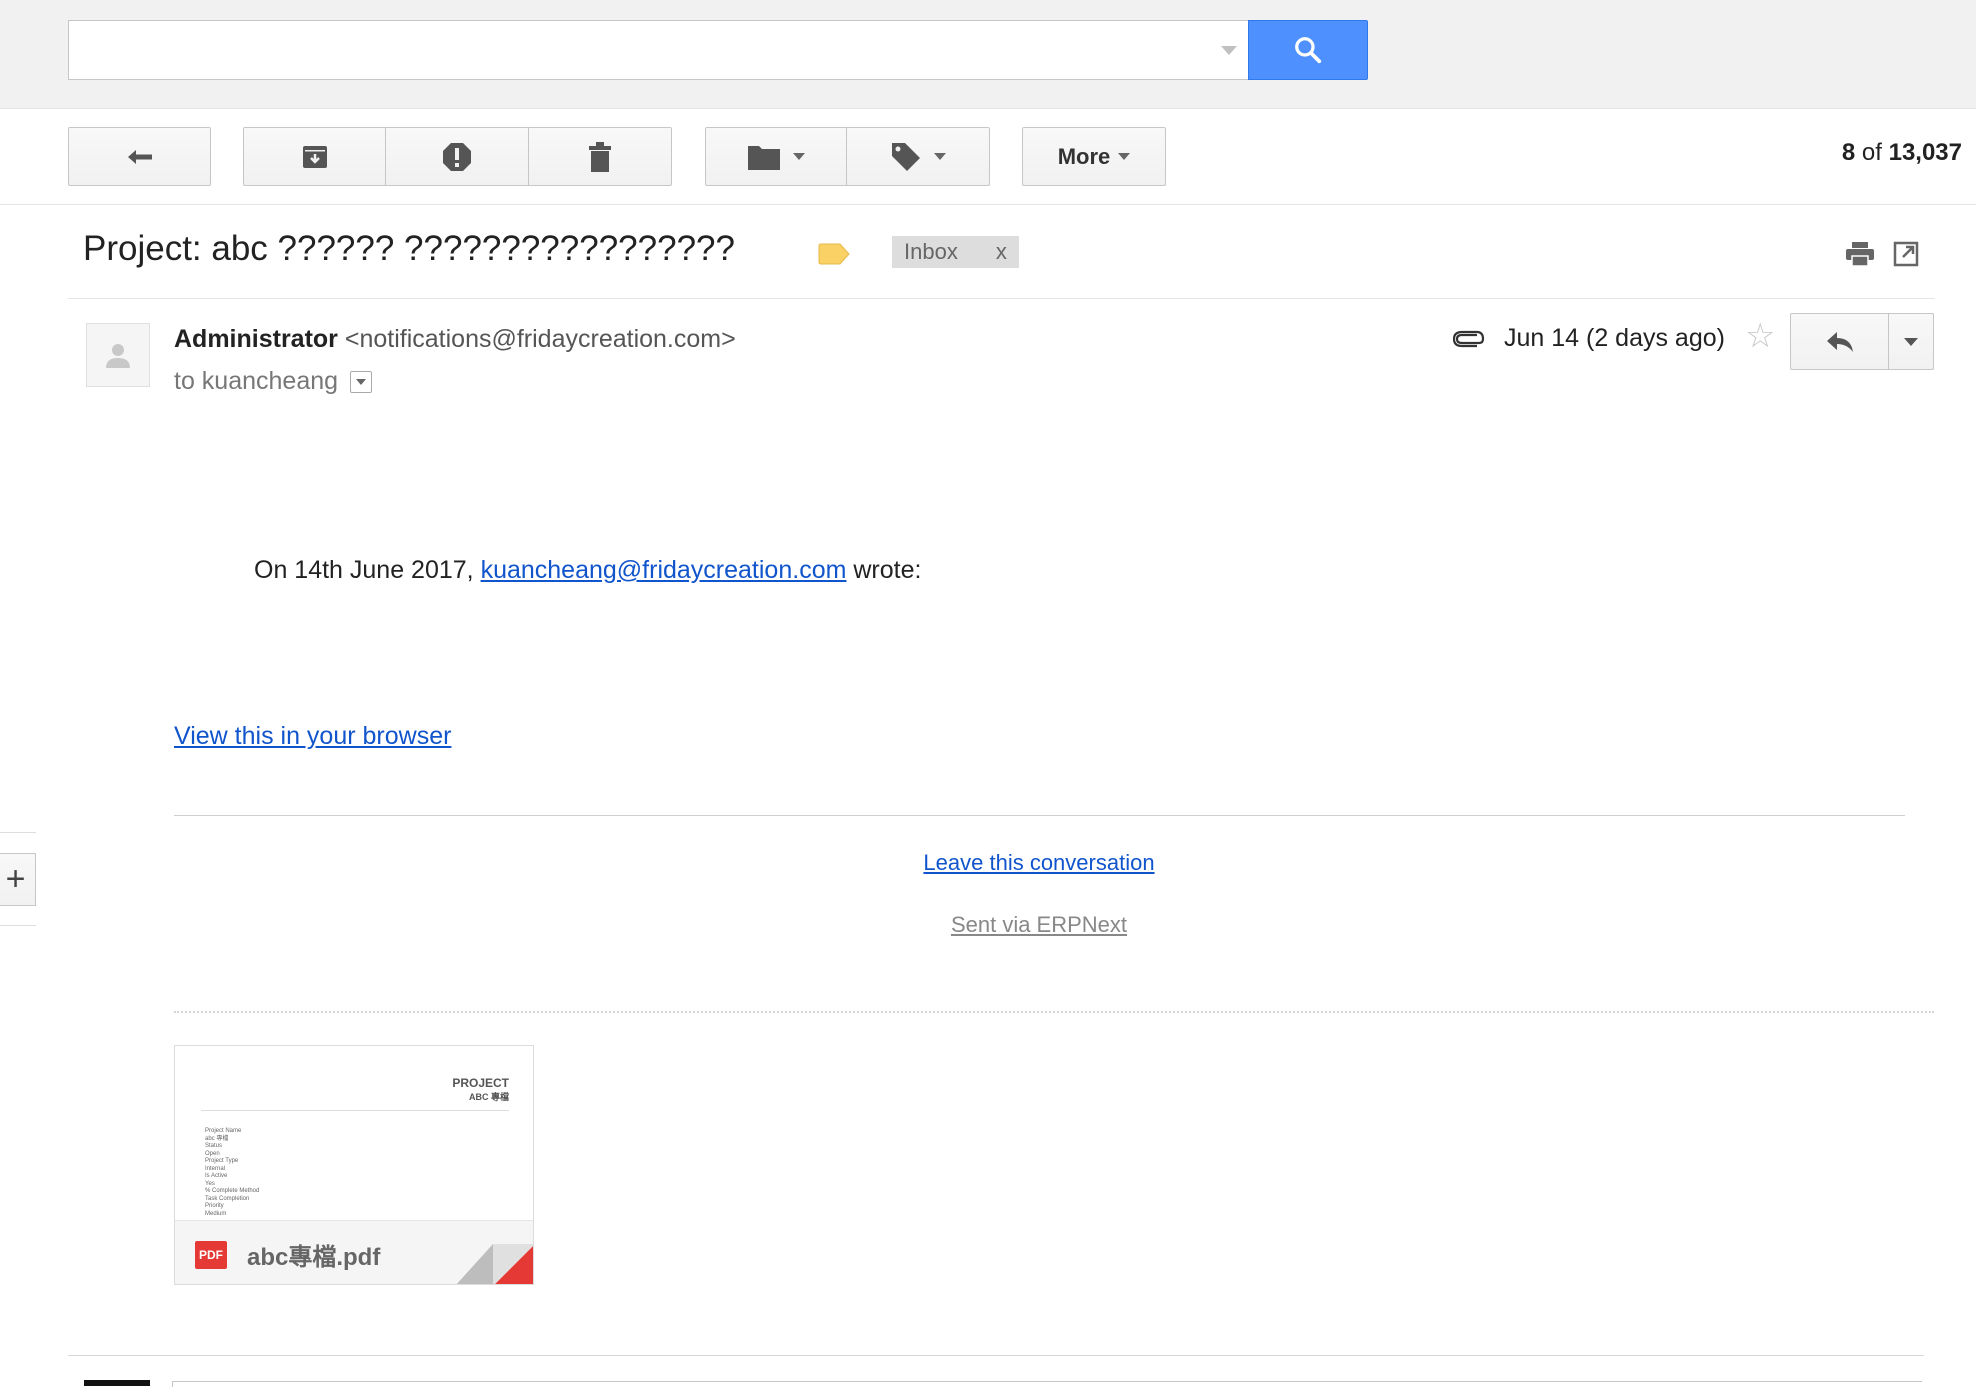 This screenshot has width=1976, height=1387. Describe the element at coordinates (227, 1198) in the screenshot. I see `preview-line: Task Completion` at that location.